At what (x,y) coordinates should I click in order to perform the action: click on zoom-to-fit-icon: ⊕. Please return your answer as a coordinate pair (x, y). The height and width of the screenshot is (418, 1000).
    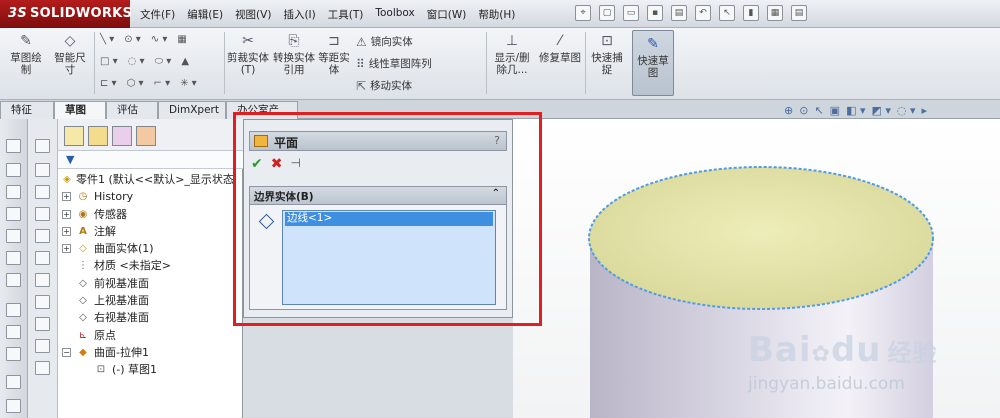
    Looking at the image, I should click on (788, 110).